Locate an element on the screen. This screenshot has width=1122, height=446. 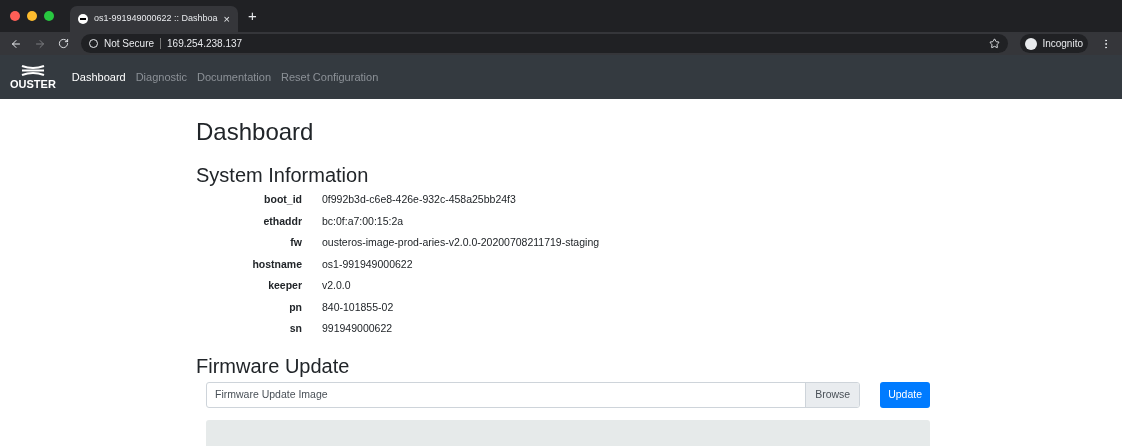
info-value: bc:0f:a7:00:15:2a is located at coordinates (363, 221).